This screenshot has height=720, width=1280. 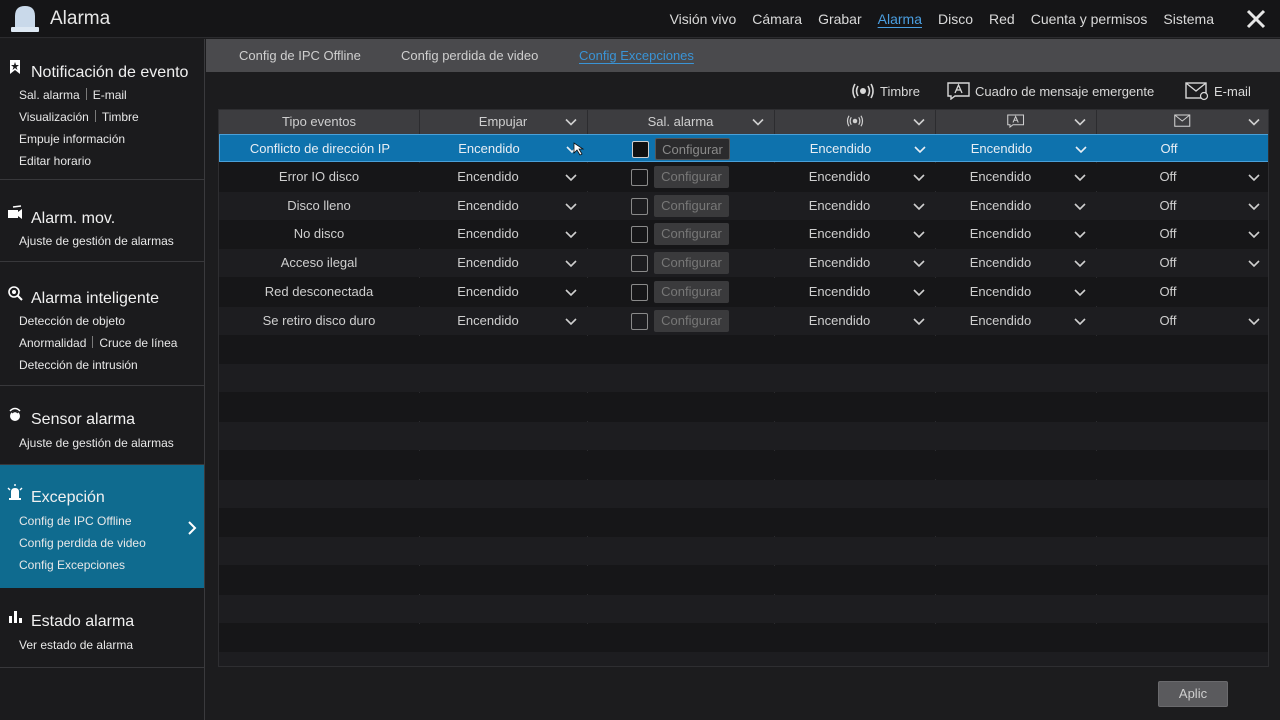 I want to click on sidebar-item: Visualización, so click(x=54, y=117).